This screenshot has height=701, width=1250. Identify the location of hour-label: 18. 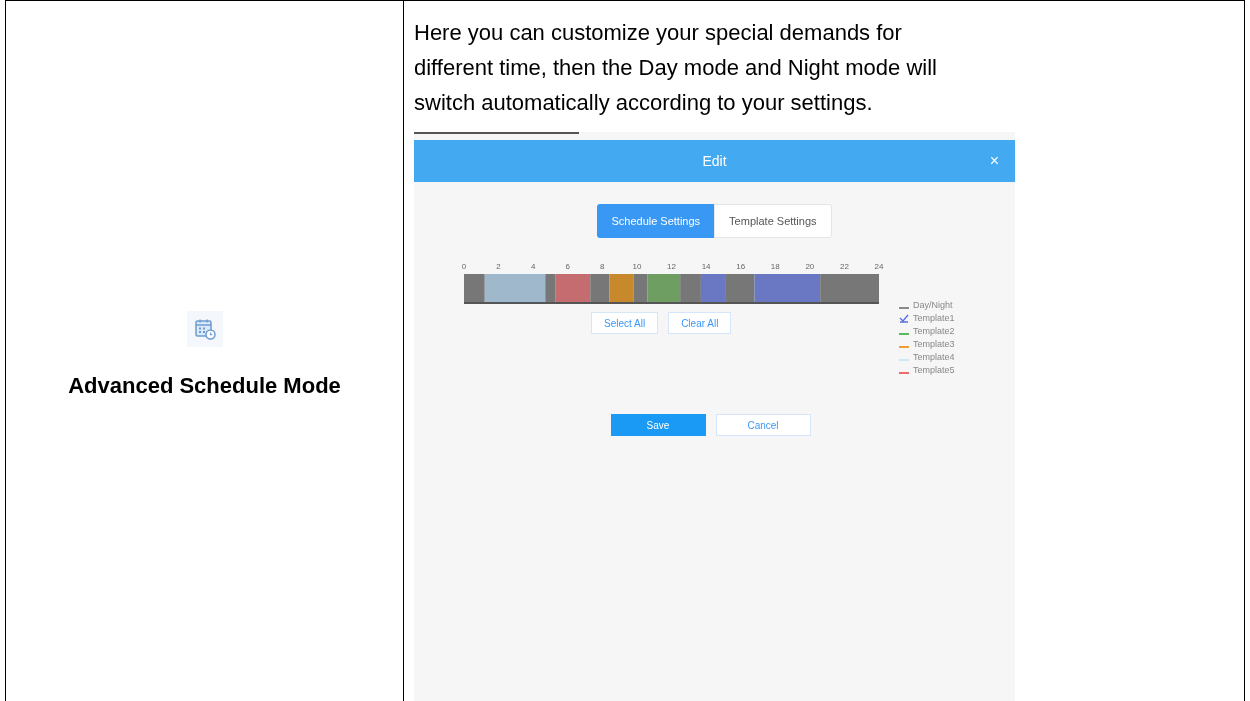
(775, 266).